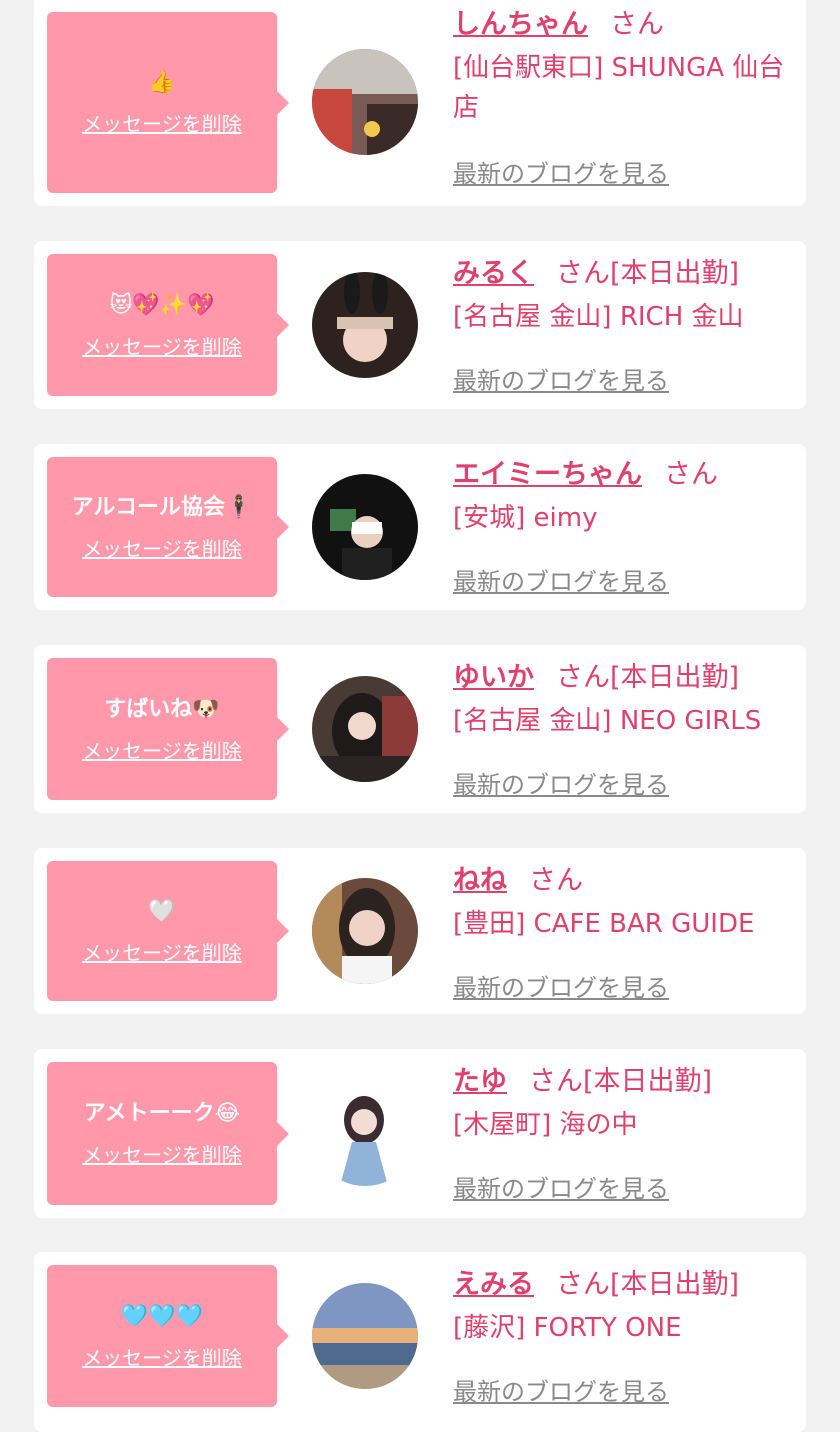 This screenshot has width=840, height=1432. I want to click on message-text: アルコール協会🕴, so click(162, 507).